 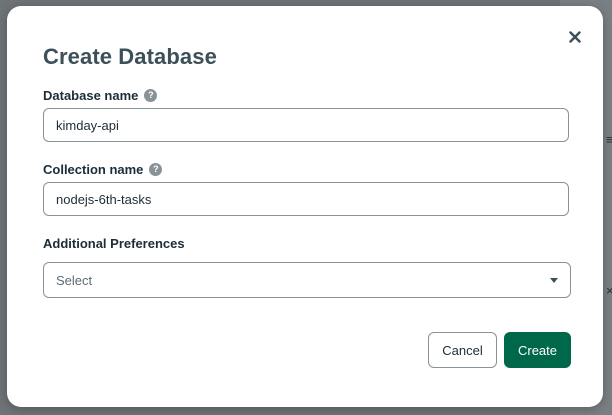 What do you see at coordinates (93, 169) in the screenshot?
I see `collection-name-label: Collection name` at bounding box center [93, 169].